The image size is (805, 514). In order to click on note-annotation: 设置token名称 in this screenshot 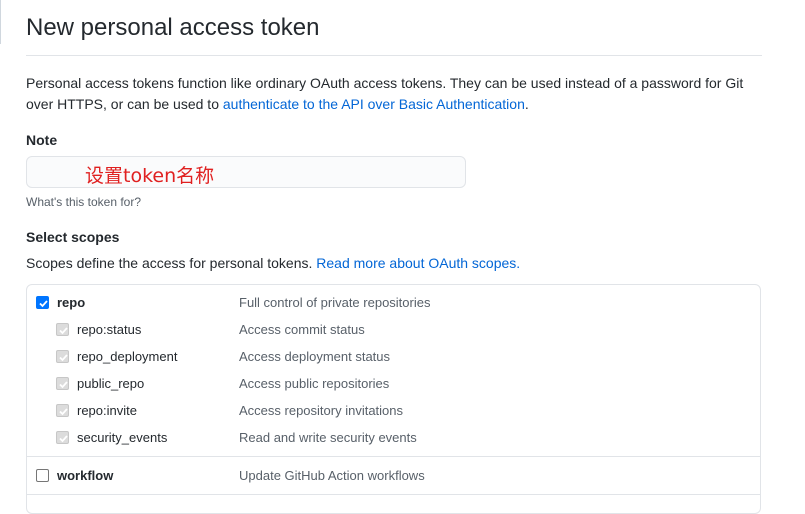, I will do `click(150, 176)`.